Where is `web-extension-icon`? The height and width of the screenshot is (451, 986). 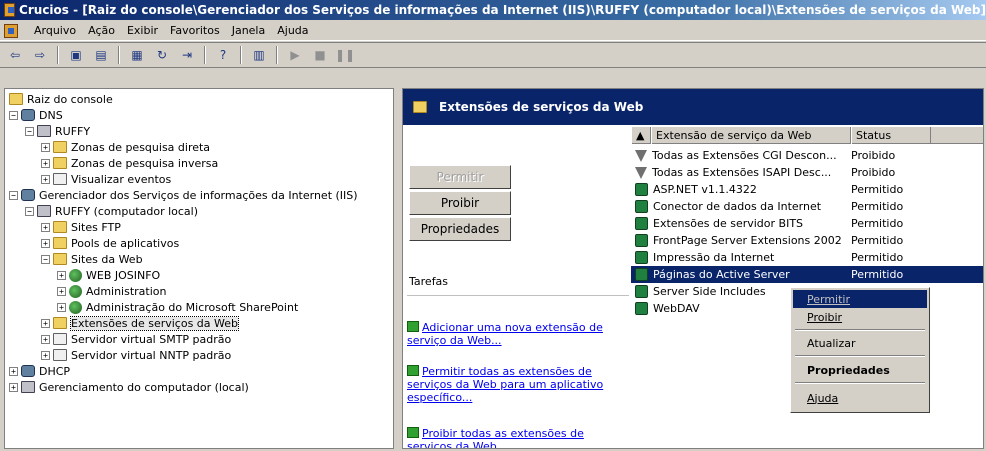 web-extension-icon is located at coordinates (641, 240).